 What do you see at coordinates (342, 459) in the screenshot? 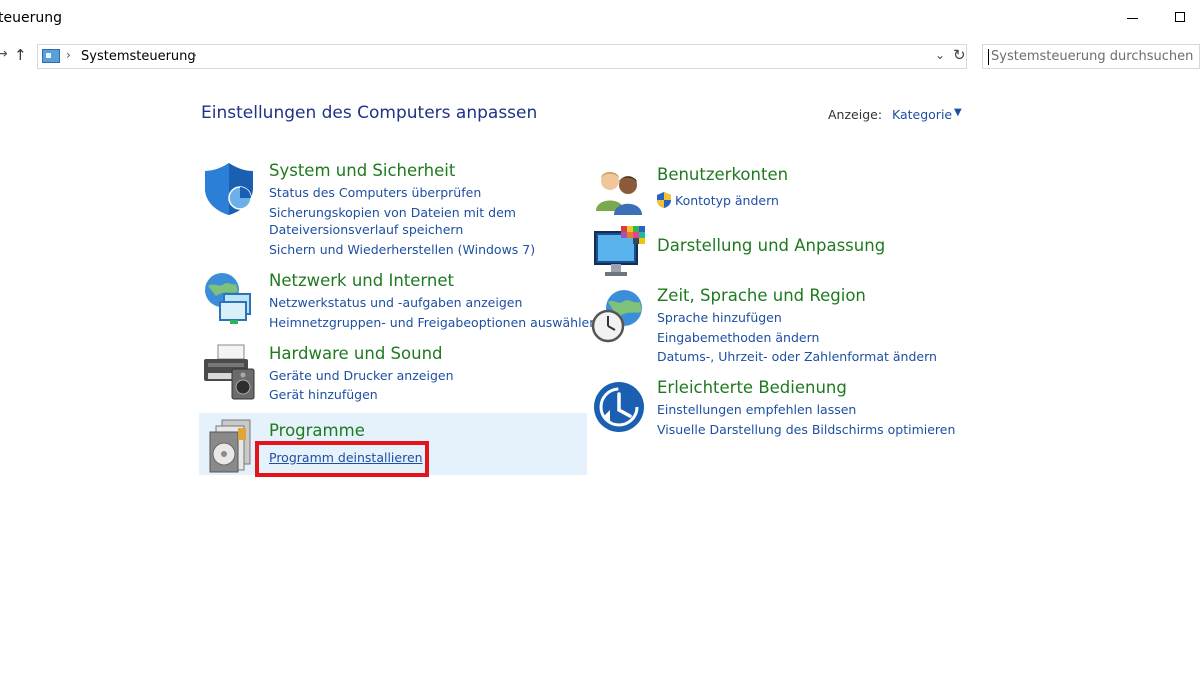
I see `annotation-highlight-box` at bounding box center [342, 459].